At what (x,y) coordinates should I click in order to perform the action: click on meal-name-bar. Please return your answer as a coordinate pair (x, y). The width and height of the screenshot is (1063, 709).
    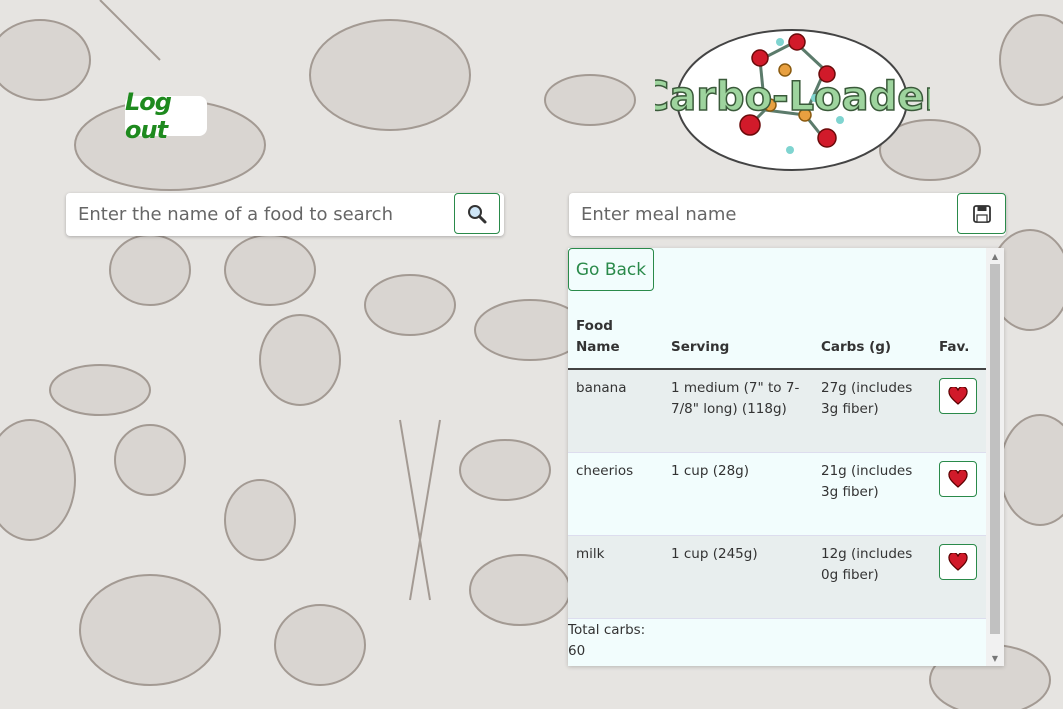
    Looking at the image, I should click on (787, 214).